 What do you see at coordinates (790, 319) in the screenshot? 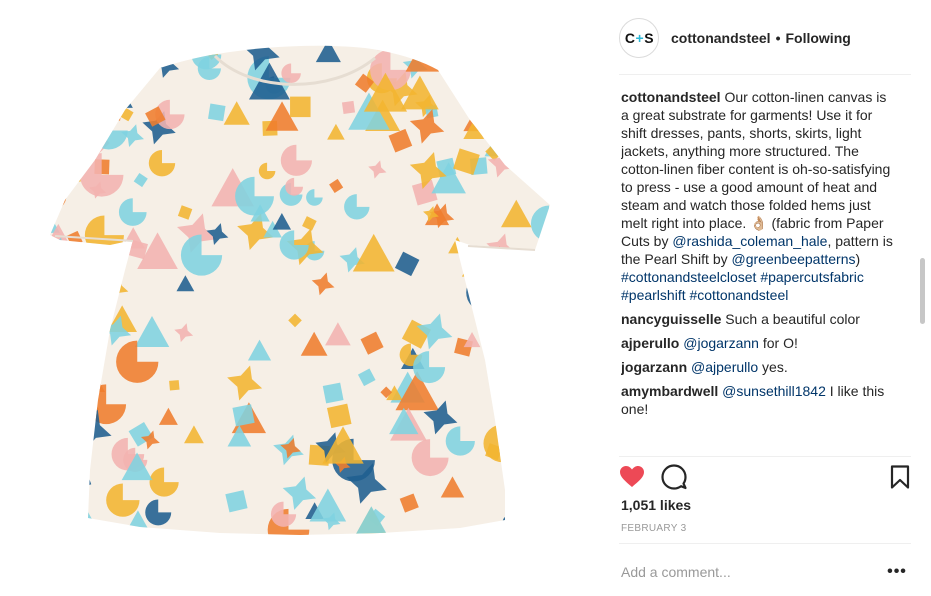
I see `comment-text: Such a beautiful color` at bounding box center [790, 319].